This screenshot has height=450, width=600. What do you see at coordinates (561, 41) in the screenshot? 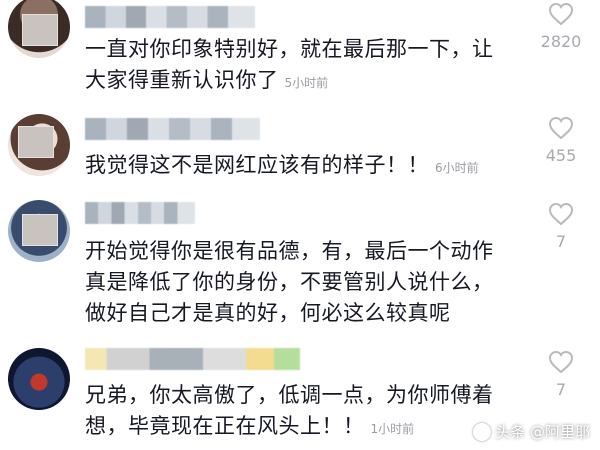
I see `like-count: 2820` at bounding box center [561, 41].